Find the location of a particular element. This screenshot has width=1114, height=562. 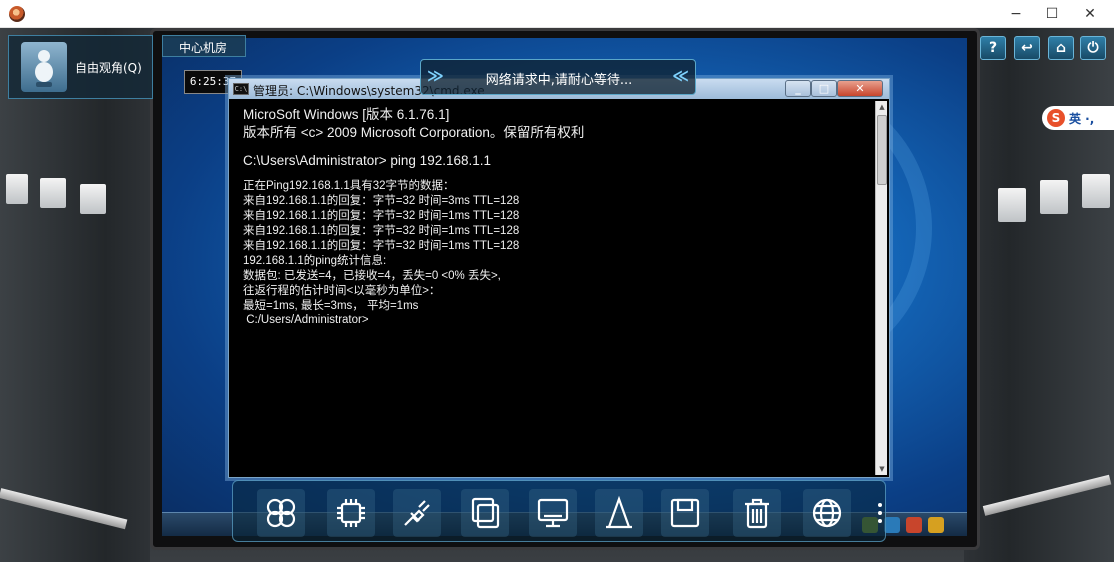

minimize-icon: _ is located at coordinates (798, 88).